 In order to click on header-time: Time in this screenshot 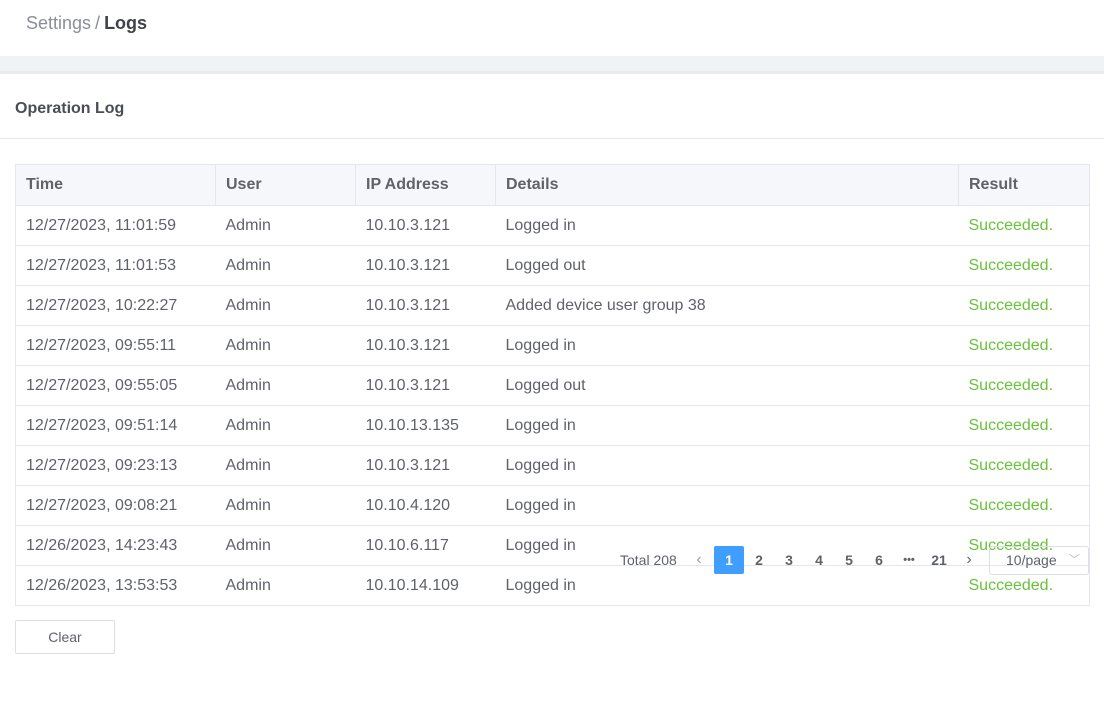, I will do `click(115, 185)`.